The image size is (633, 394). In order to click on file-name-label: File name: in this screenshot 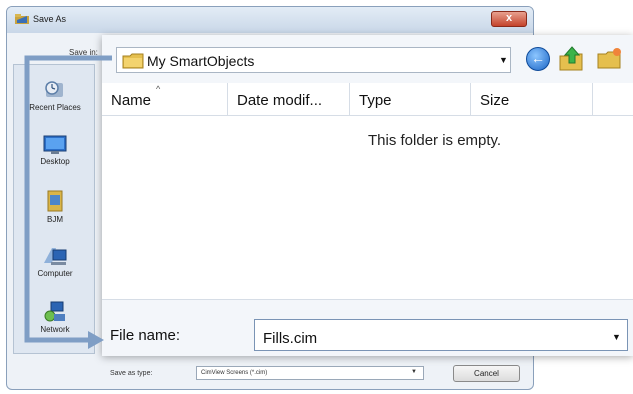, I will do `click(145, 335)`.